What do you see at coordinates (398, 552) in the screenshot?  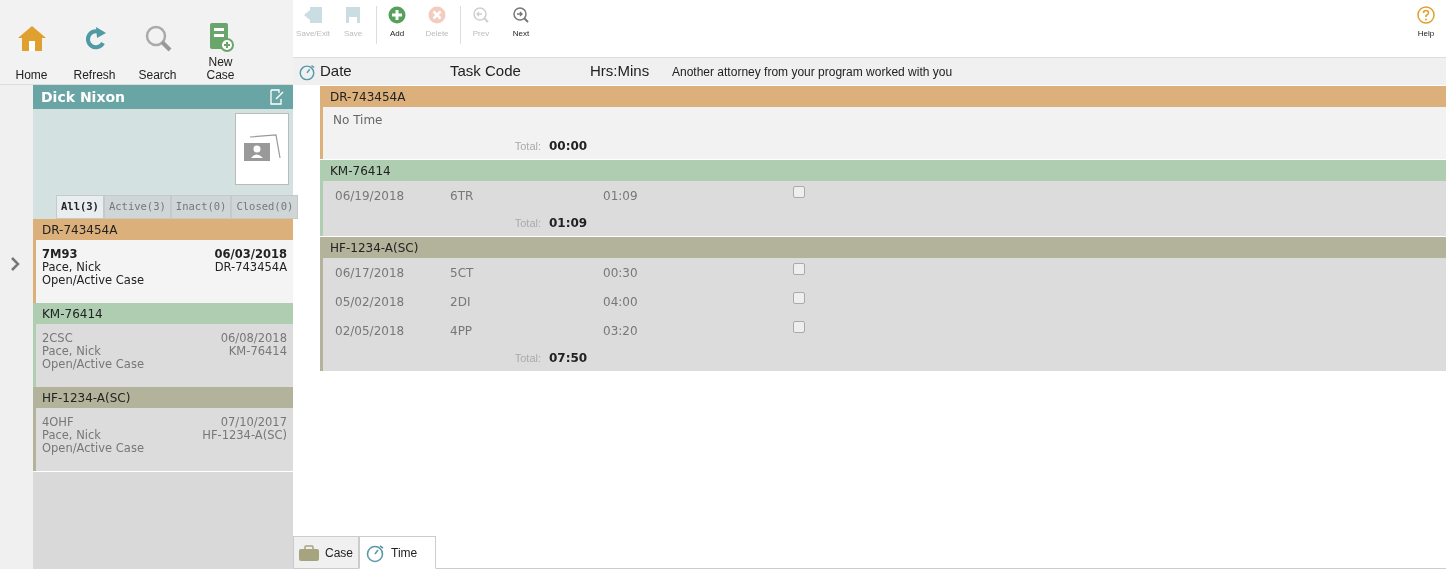 I see `bottom-tab: Time` at bounding box center [398, 552].